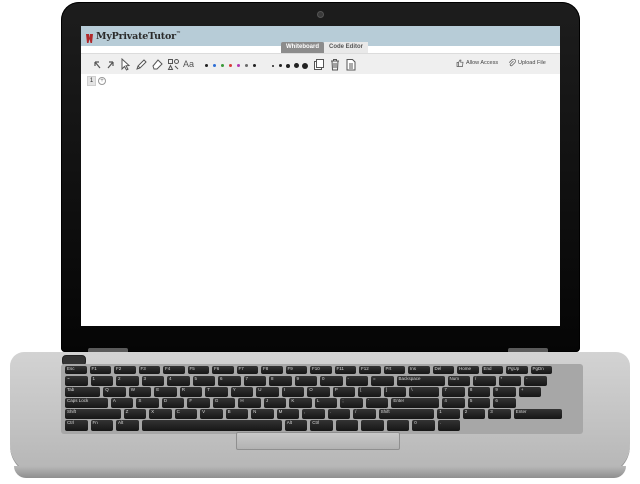 The height and width of the screenshot is (484, 640). Describe the element at coordinates (188, 64) in the screenshot. I see `text-icon: Aa` at that location.